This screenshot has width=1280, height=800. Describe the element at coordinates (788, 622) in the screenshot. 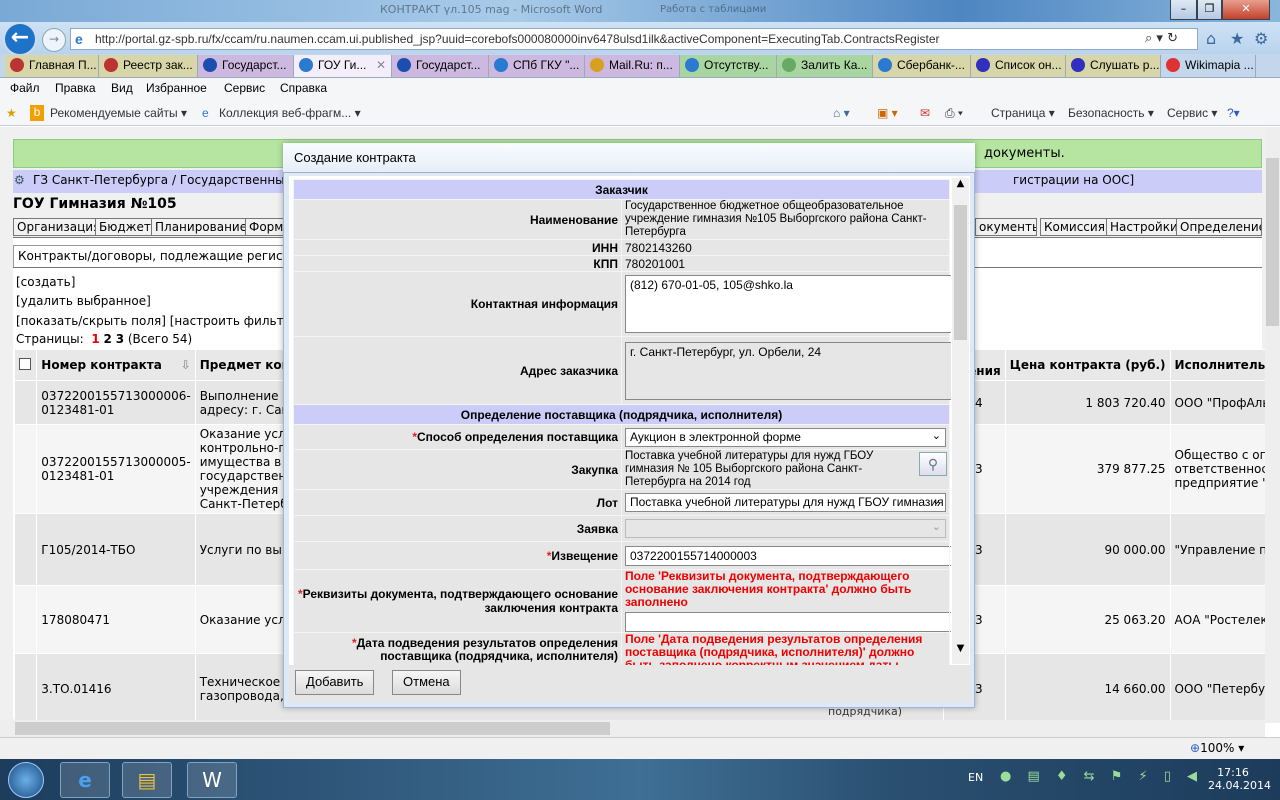

I see `requisites-input` at that location.